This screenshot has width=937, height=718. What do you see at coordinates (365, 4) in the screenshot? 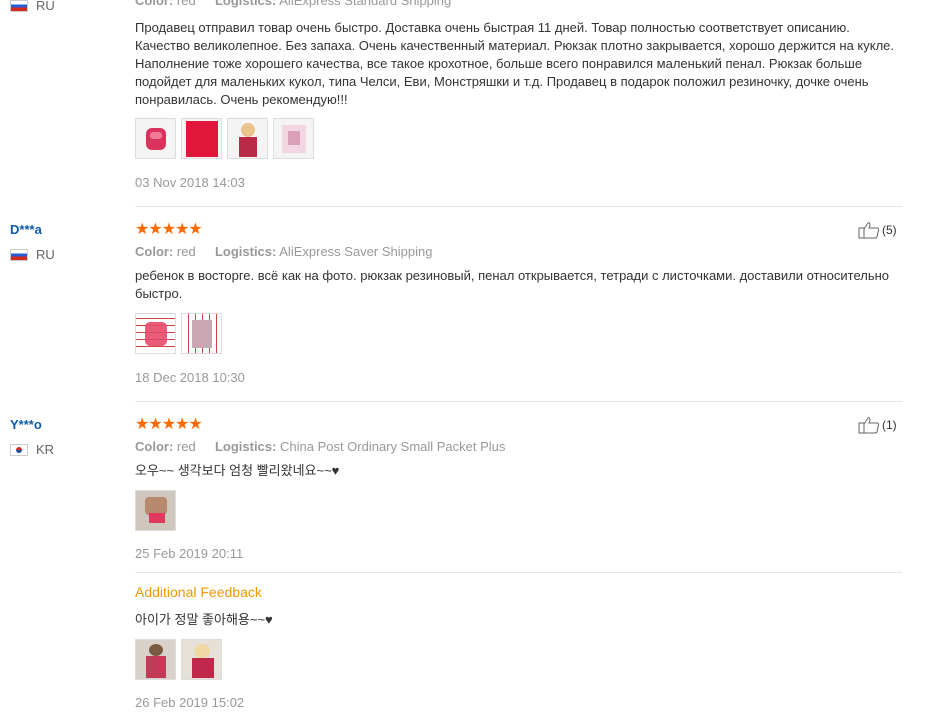
I see `logistics-value: AliExpress Standard Shipping` at bounding box center [365, 4].